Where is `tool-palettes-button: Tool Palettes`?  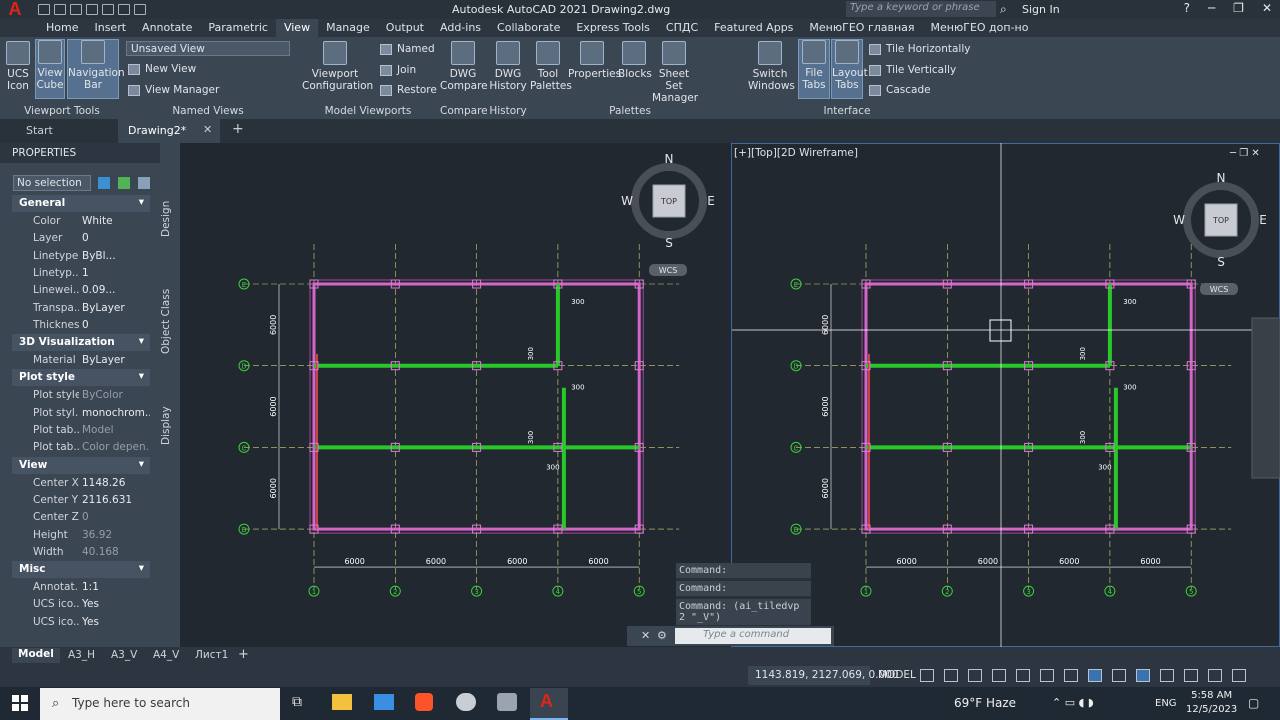
tool-palettes-button: Tool Palettes is located at coordinates (551, 71).